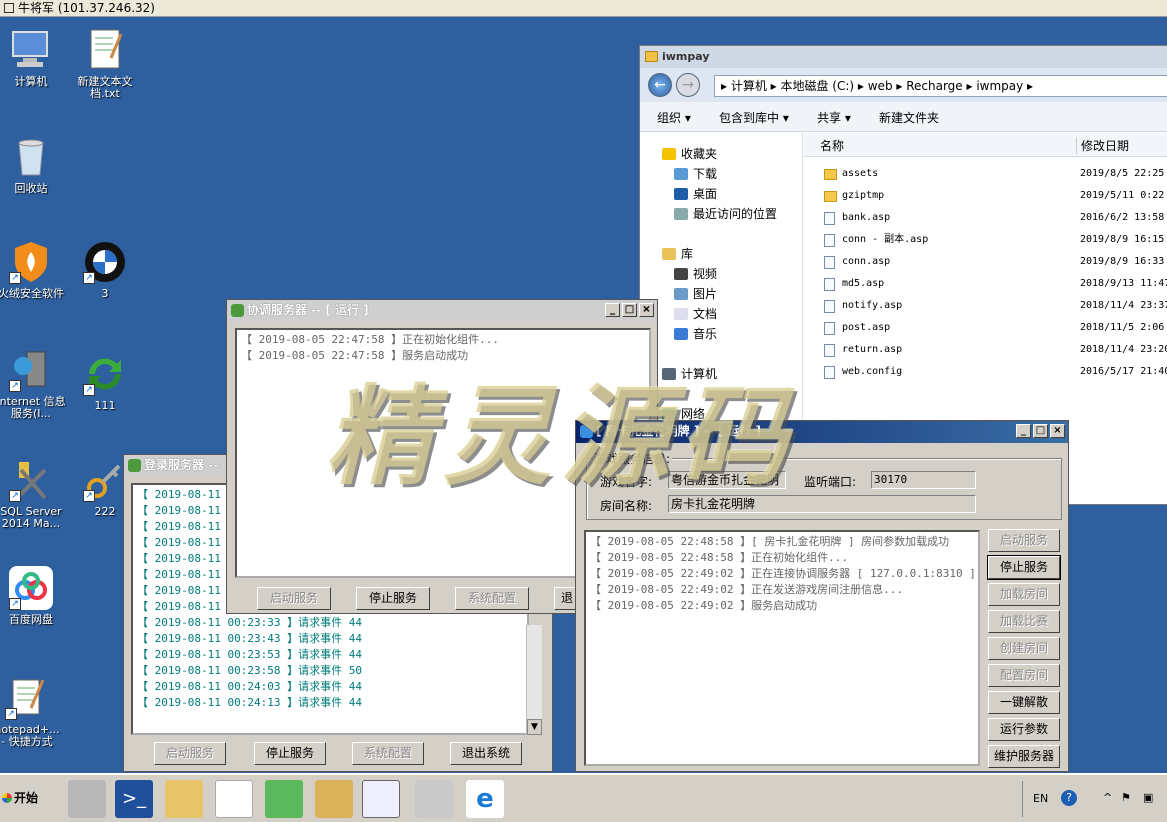 The width and height of the screenshot is (1167, 822). What do you see at coordinates (1024, 594) in the screenshot?
I see `load-room-button: 加载房间` at bounding box center [1024, 594].